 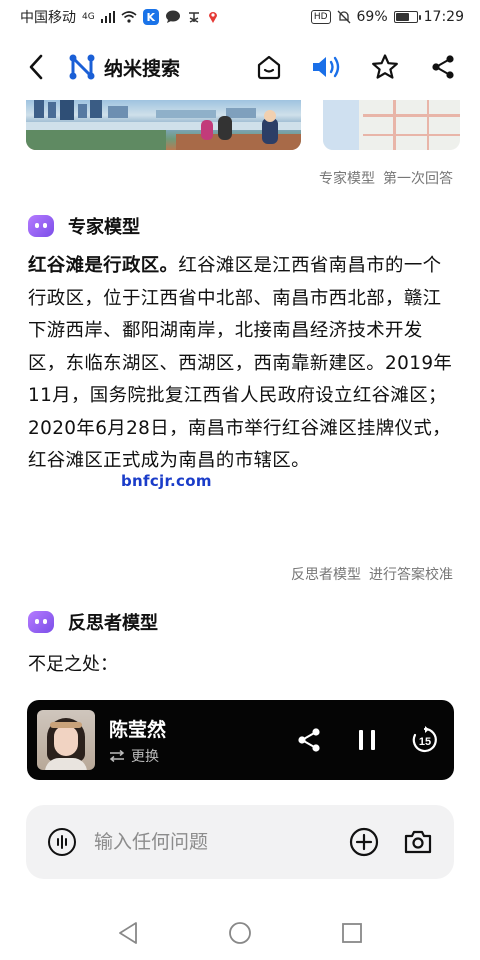 I want to click on expert-meta-note: 第一次回答, so click(x=418, y=179).